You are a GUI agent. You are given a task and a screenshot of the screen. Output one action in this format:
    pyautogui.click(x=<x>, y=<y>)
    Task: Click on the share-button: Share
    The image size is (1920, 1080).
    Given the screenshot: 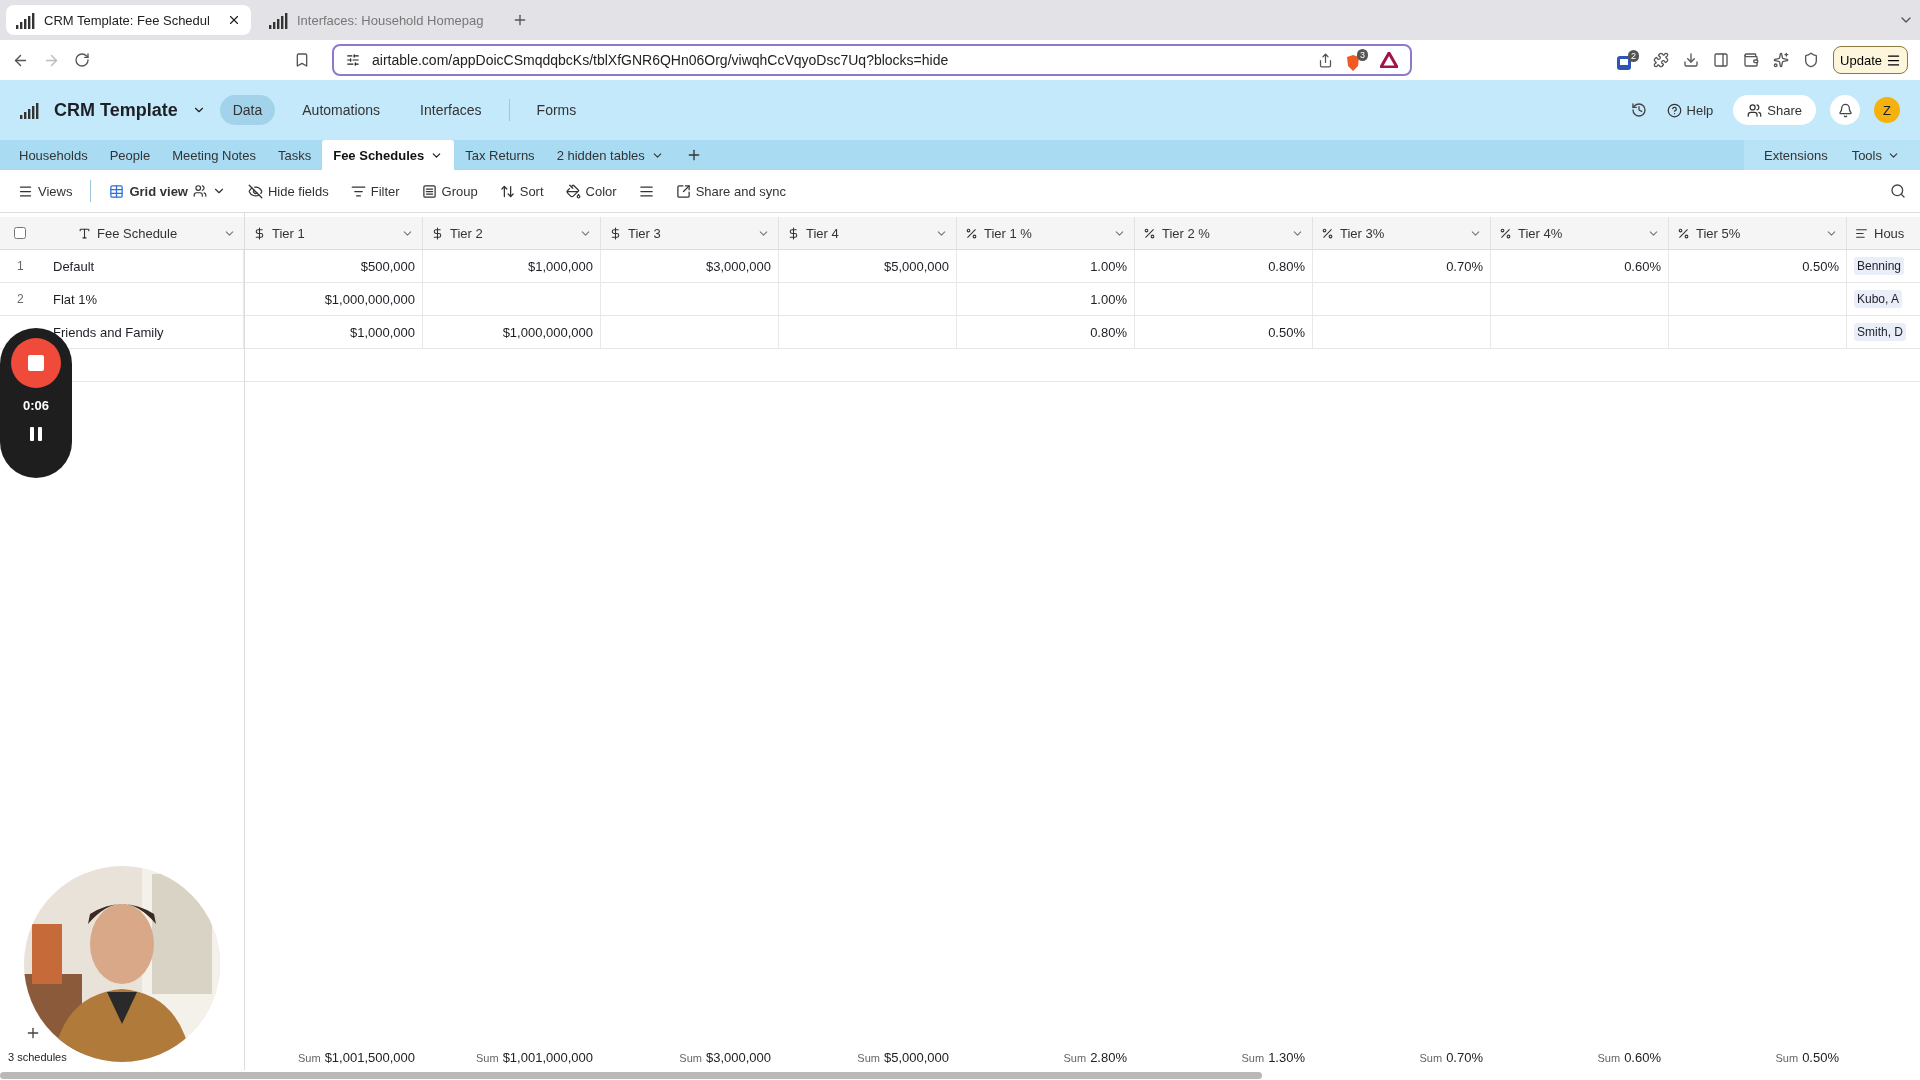 What is the action you would take?
    pyautogui.click(x=1774, y=110)
    